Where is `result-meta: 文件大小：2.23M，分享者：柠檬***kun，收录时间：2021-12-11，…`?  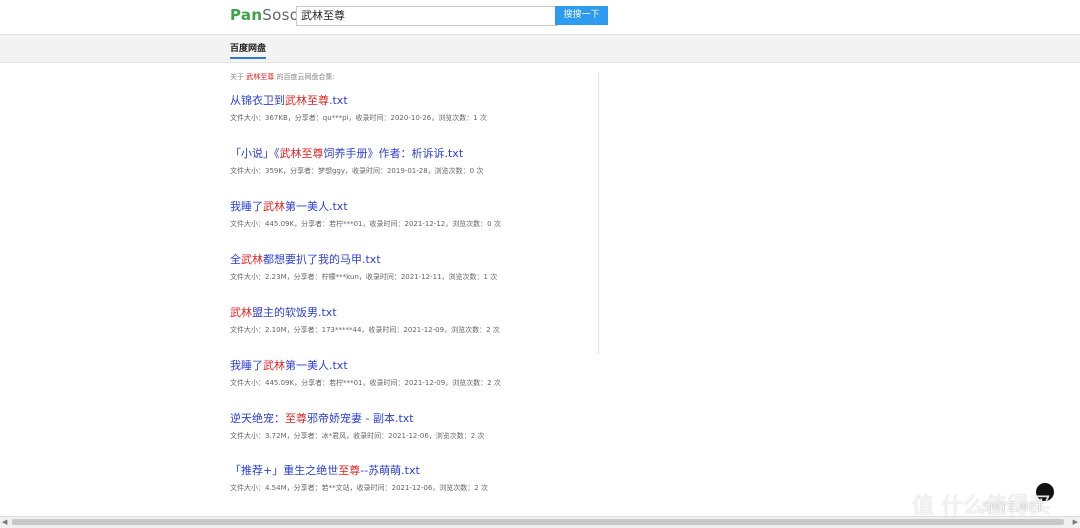
result-meta: 文件大小：2.23M，分享者：柠檬***kun，收录时间：2021-12-11，… is located at coordinates (364, 277).